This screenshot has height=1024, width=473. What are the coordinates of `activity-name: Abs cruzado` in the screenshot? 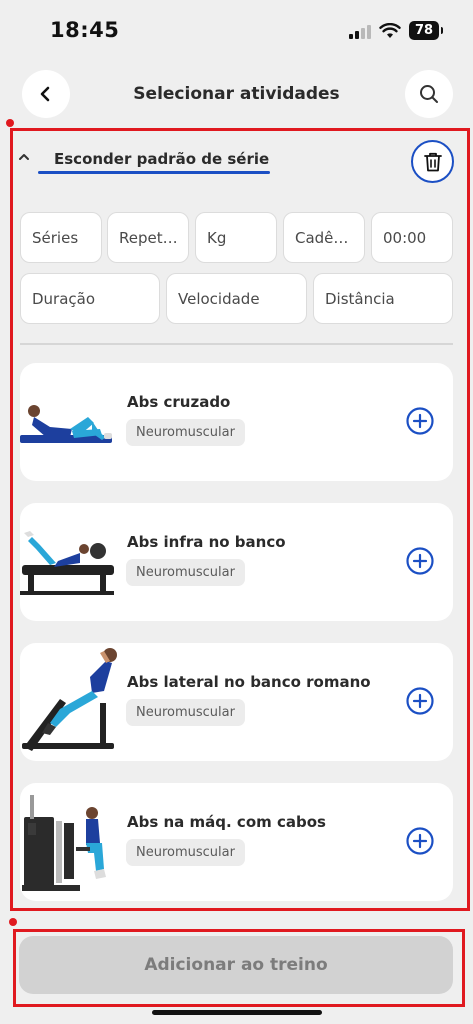 It's located at (179, 402).